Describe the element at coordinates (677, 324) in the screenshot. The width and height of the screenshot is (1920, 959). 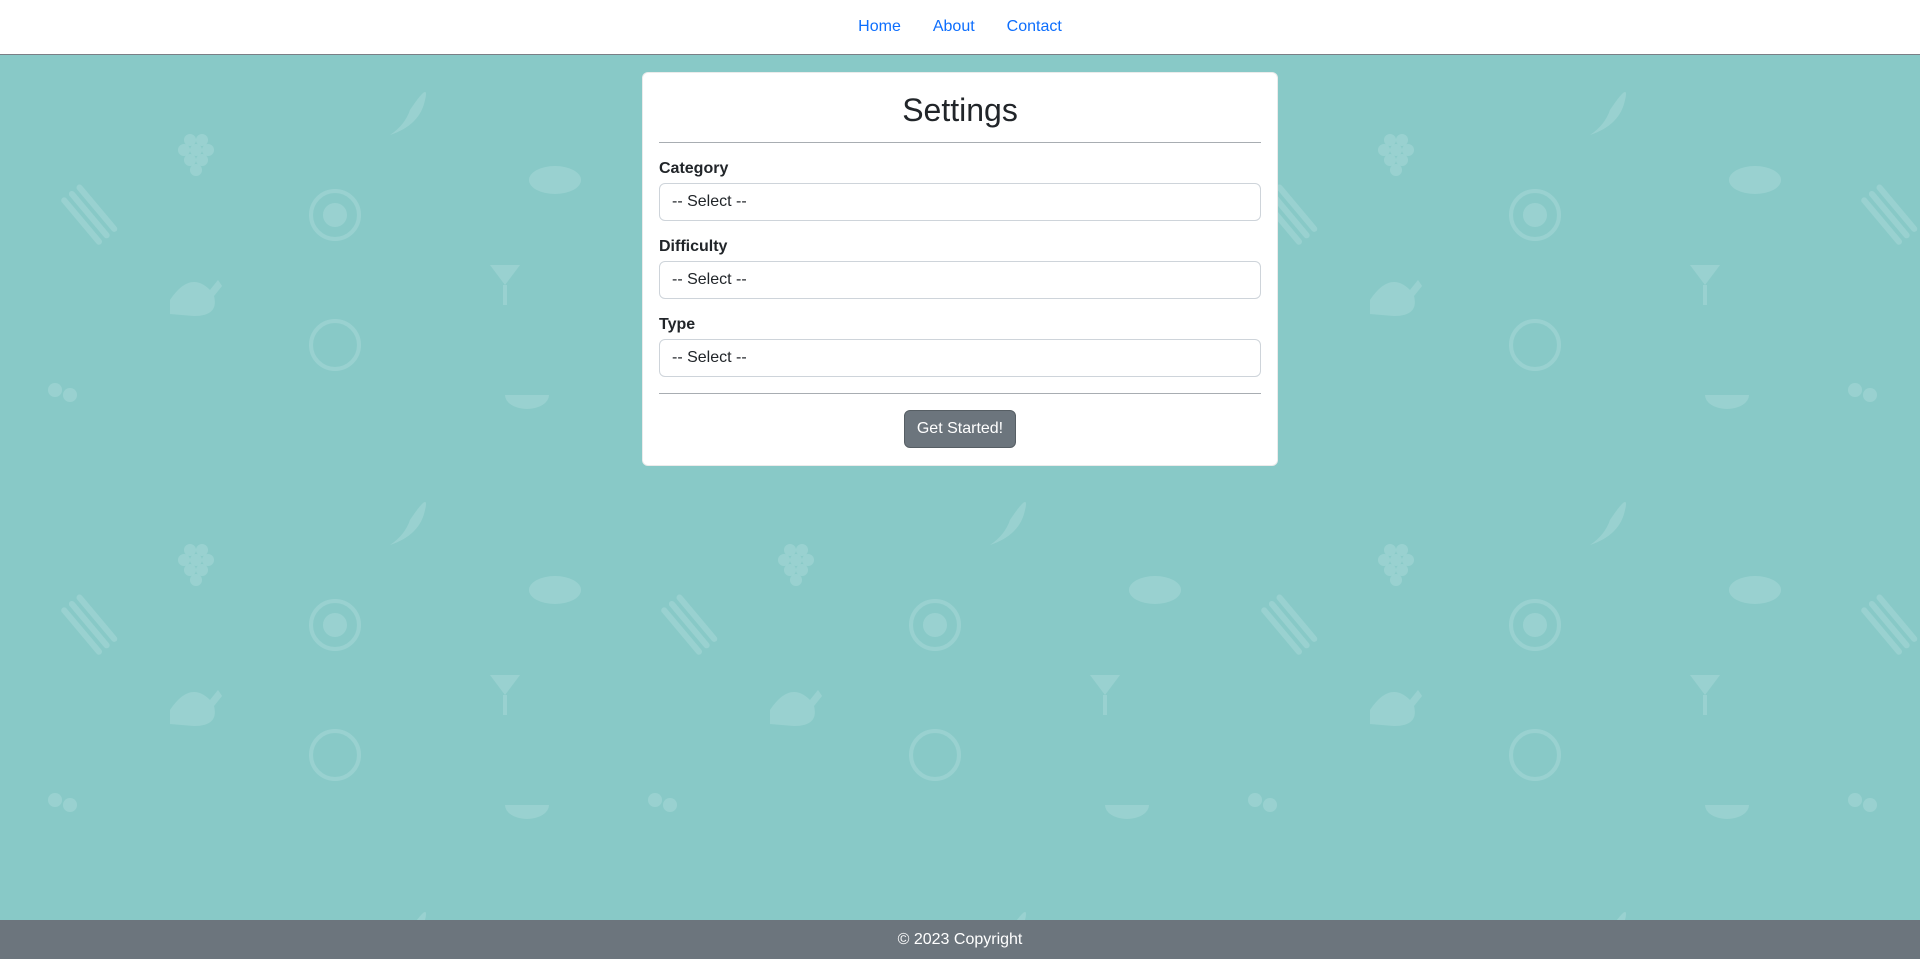
I see `type-label: Type` at that location.